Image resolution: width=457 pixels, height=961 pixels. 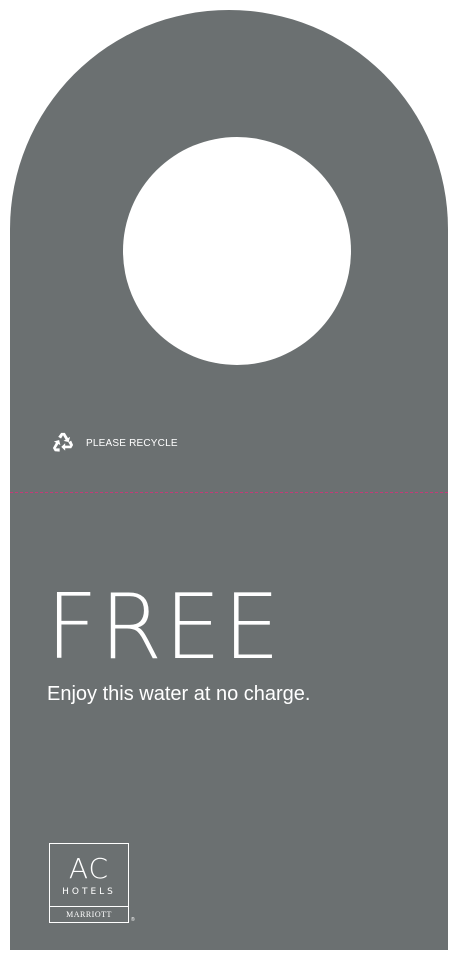 What do you see at coordinates (179, 694) in the screenshot?
I see `tagline: Enjoy this water at no charge.` at bounding box center [179, 694].